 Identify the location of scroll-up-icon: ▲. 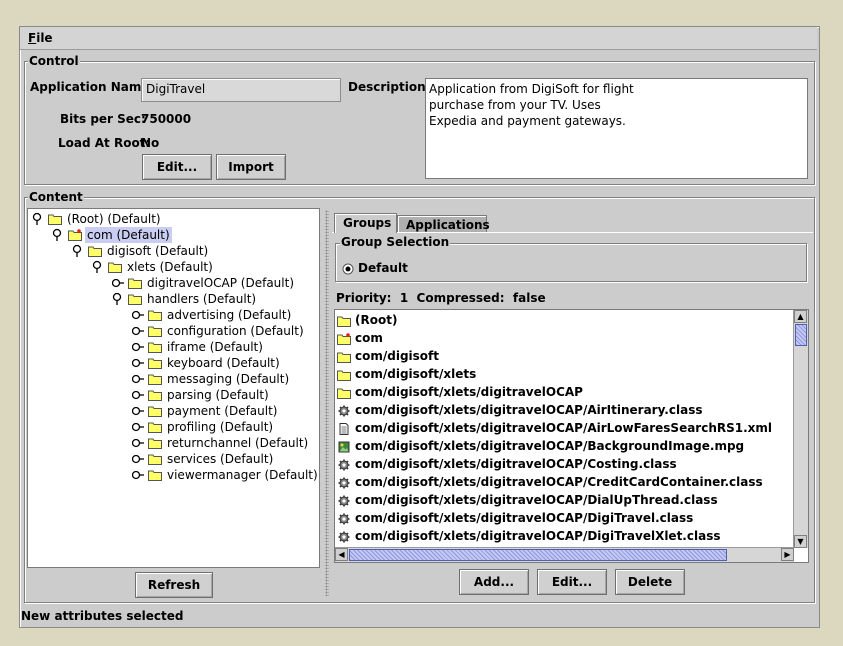
(800, 316).